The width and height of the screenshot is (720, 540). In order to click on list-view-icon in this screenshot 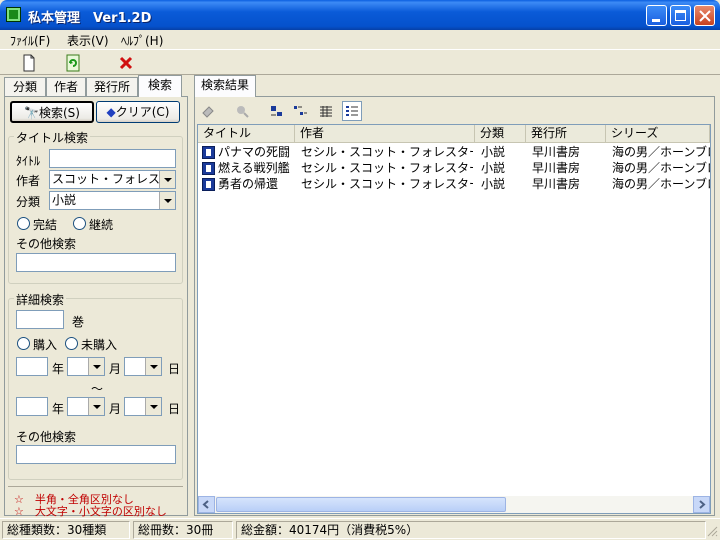, I will do `click(326, 111)`.